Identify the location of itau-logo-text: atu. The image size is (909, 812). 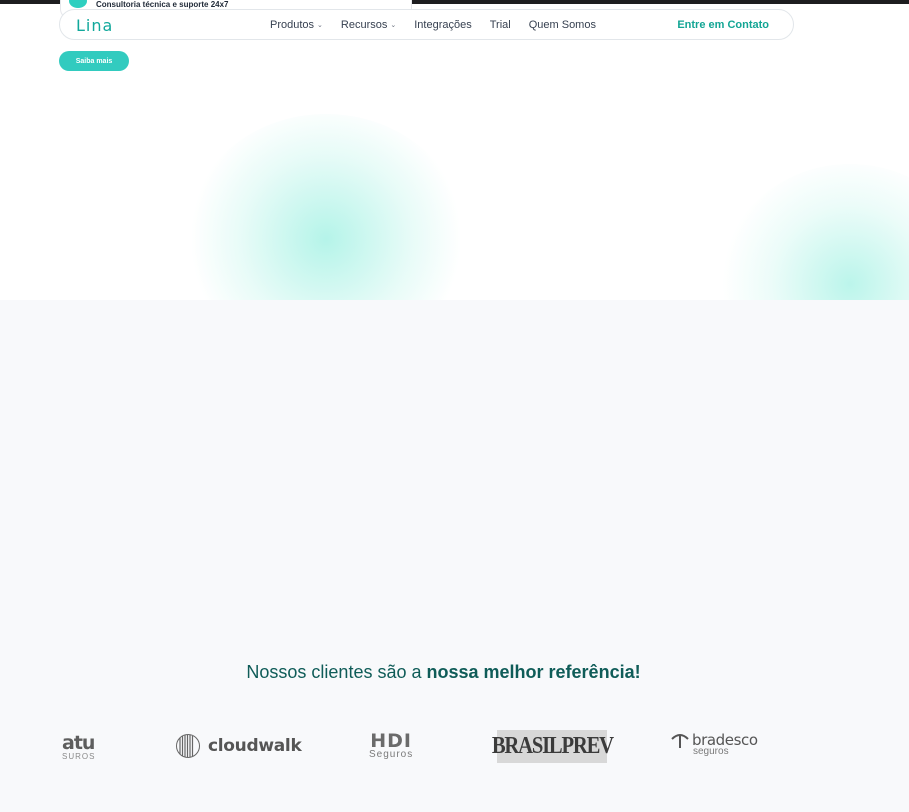
(78, 743).